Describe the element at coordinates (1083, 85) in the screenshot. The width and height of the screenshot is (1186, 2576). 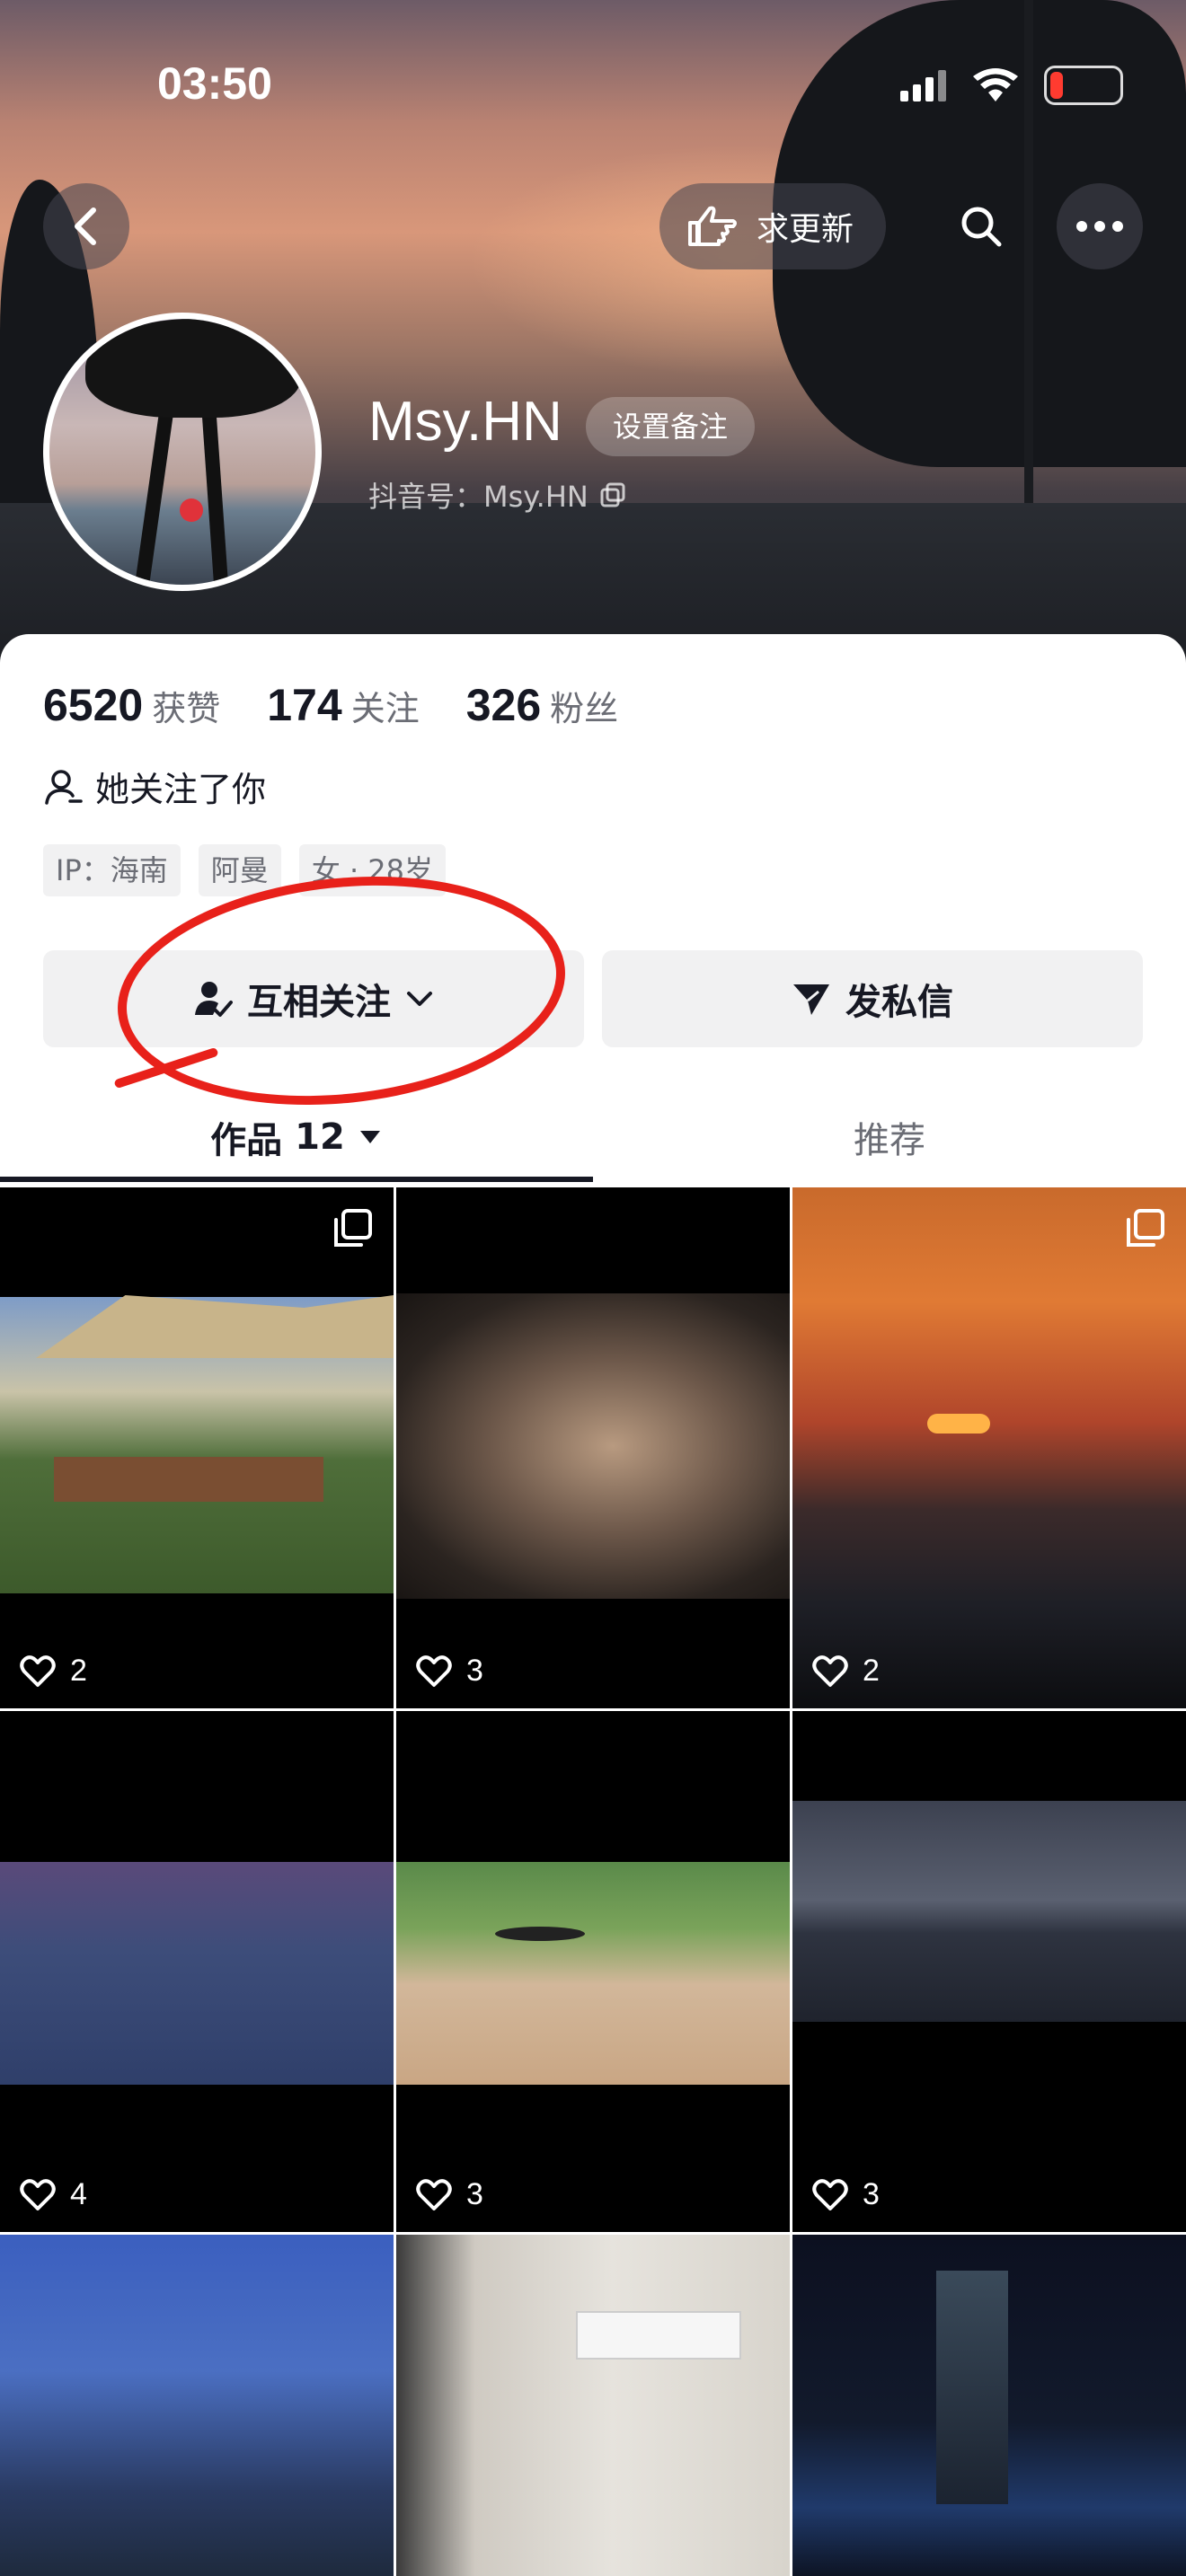
I see `battery-icon` at that location.